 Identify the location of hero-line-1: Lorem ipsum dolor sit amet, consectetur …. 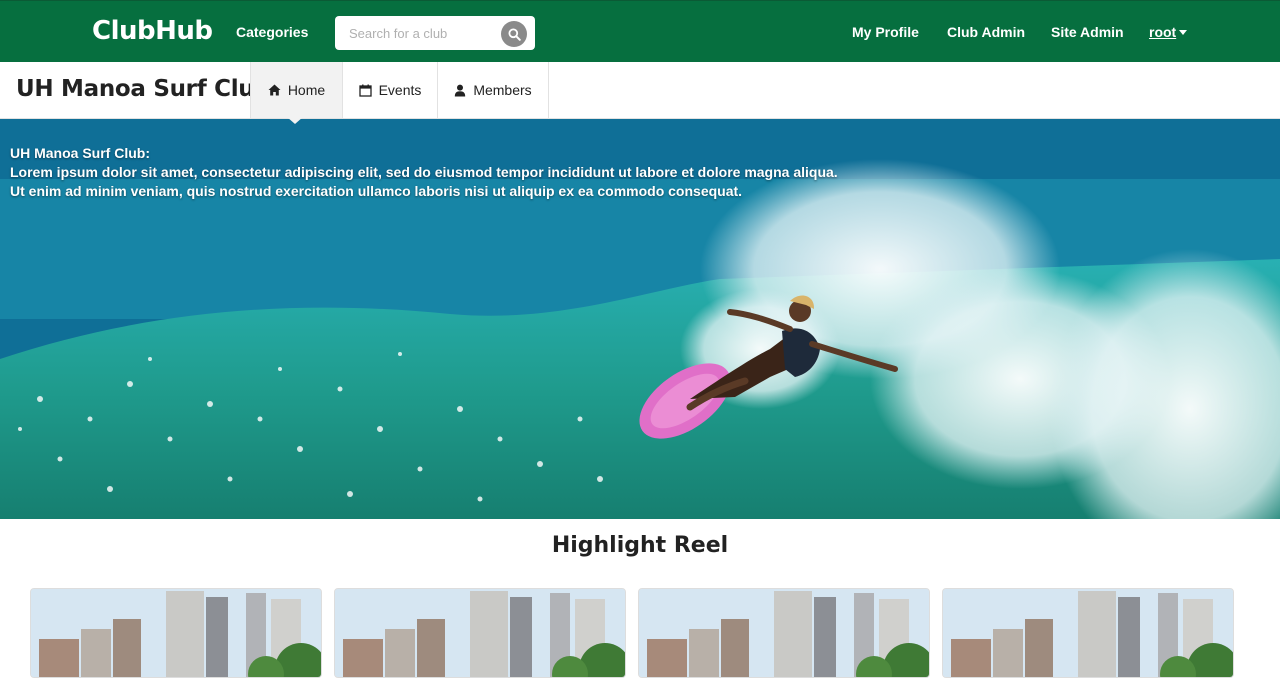
(424, 172).